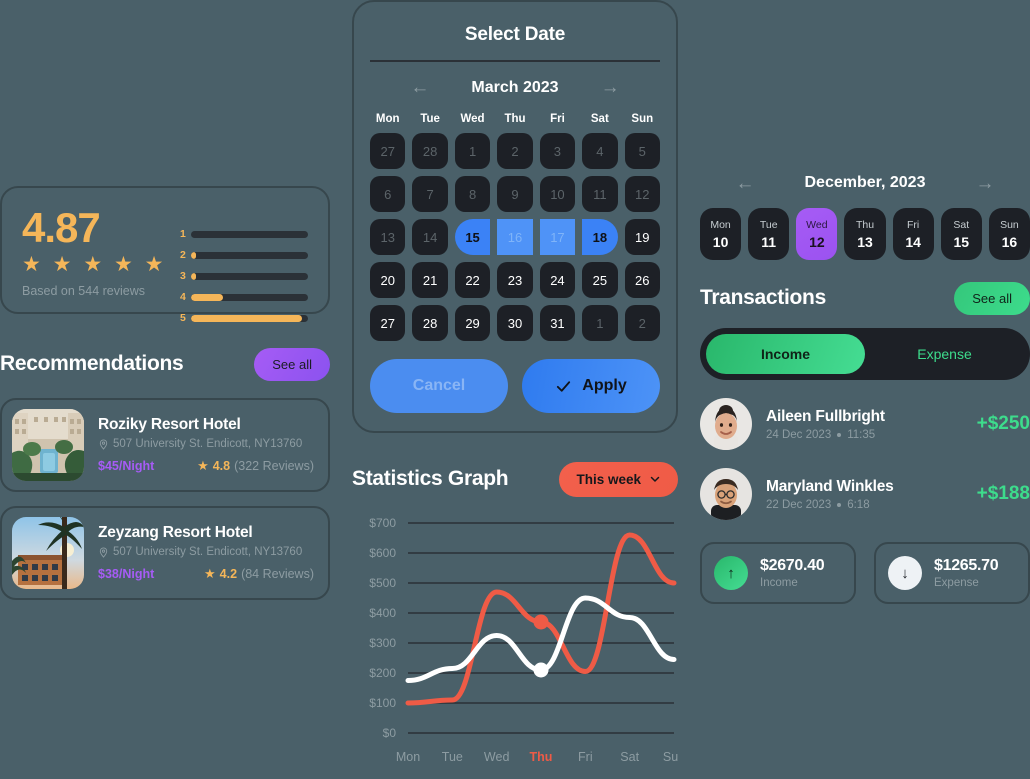 The image size is (1030, 779). I want to click on chart-y-tick-label: $500, so click(382, 583).